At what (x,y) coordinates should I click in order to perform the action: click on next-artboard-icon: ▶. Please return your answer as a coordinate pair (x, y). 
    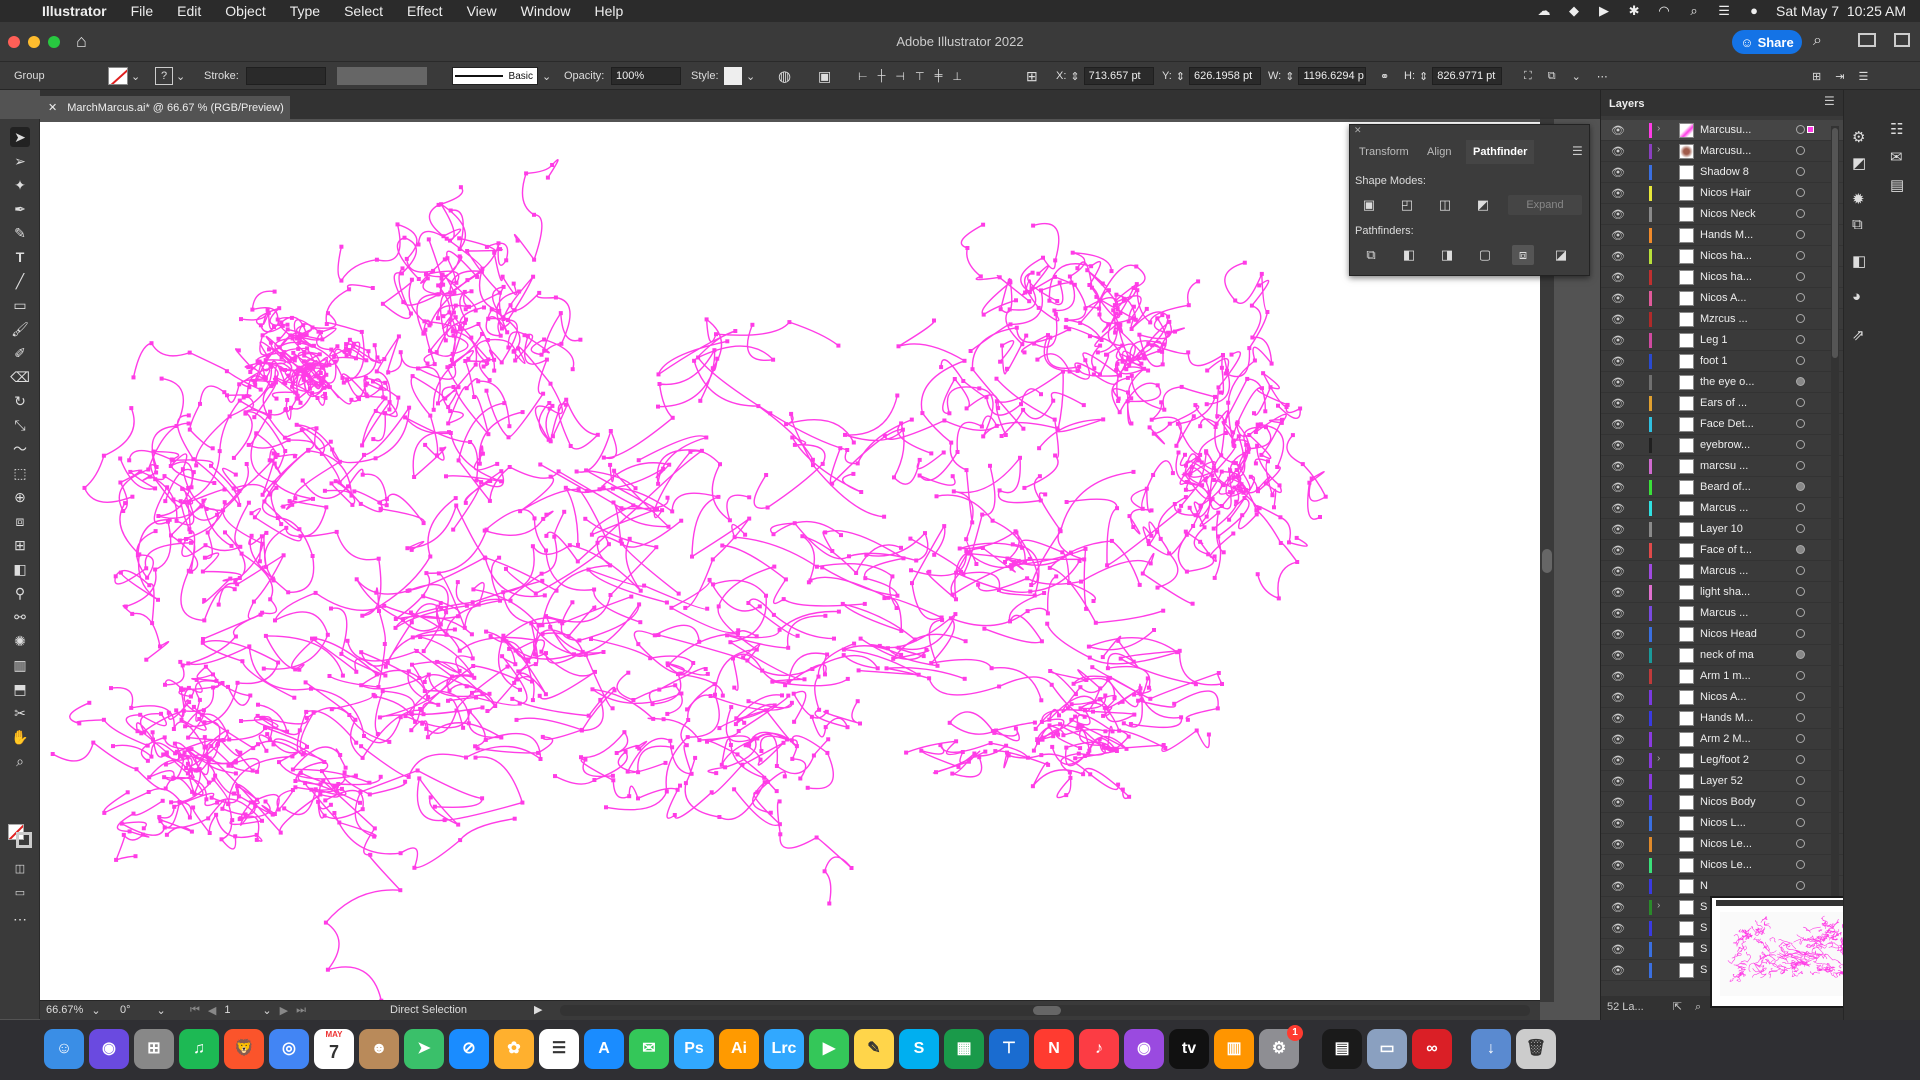
    Looking at the image, I should click on (284, 1010).